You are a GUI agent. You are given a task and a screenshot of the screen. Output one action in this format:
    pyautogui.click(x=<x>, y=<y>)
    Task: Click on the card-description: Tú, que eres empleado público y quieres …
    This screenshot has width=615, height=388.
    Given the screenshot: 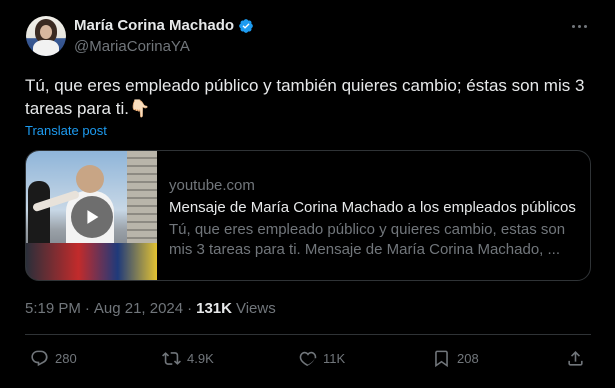 What is the action you would take?
    pyautogui.click(x=367, y=239)
    